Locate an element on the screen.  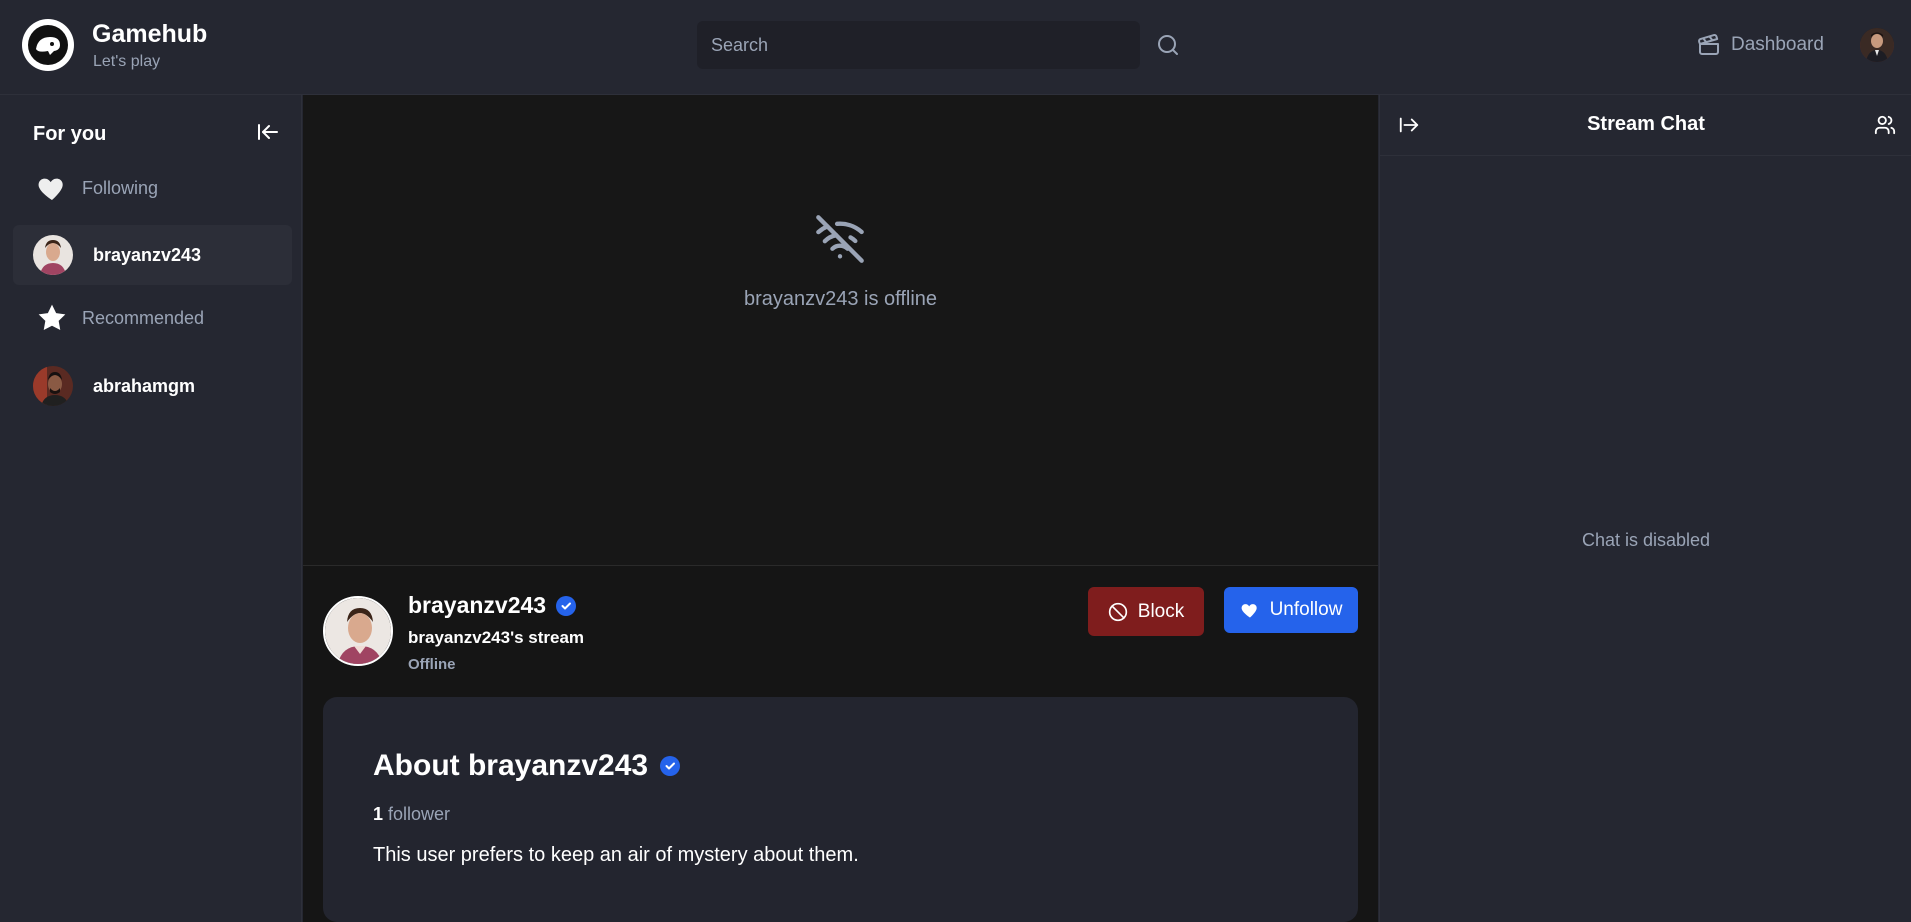
about-title: About brayanzv243 is located at coordinates (511, 765).